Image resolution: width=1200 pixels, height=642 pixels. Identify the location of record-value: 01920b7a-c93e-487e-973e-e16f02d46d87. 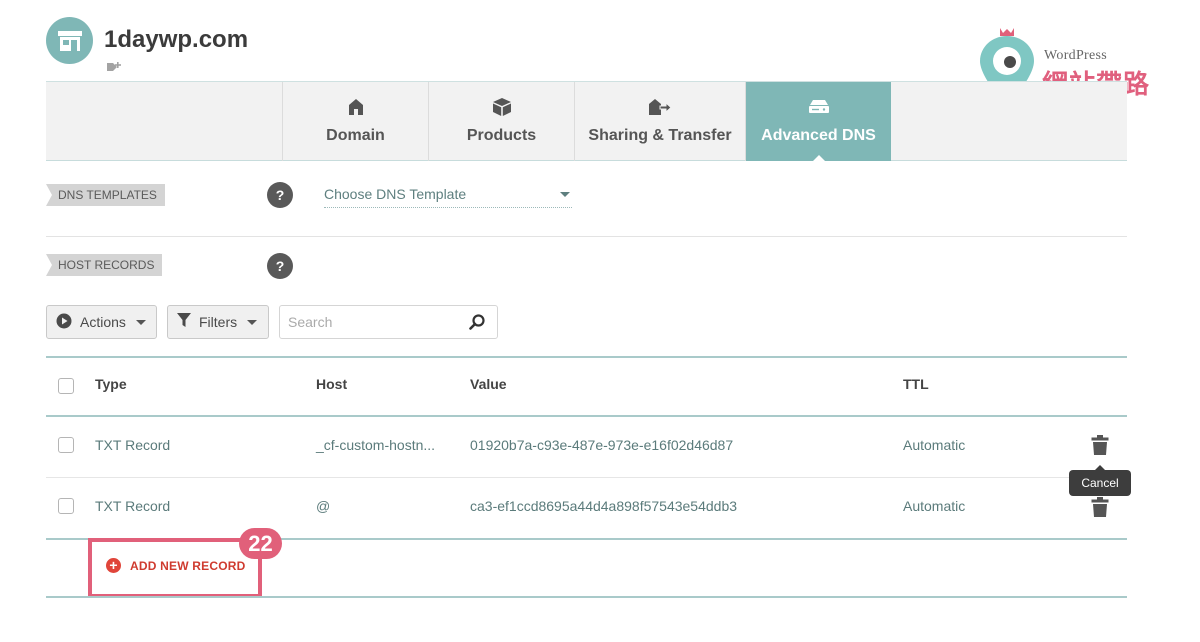
(601, 445).